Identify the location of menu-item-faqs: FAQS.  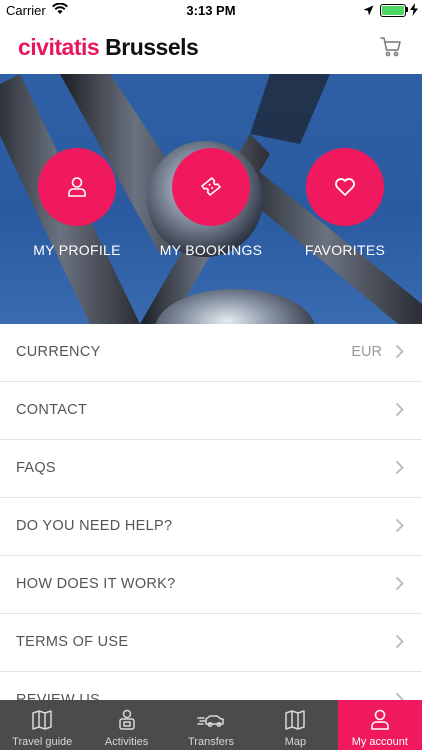
(211, 469).